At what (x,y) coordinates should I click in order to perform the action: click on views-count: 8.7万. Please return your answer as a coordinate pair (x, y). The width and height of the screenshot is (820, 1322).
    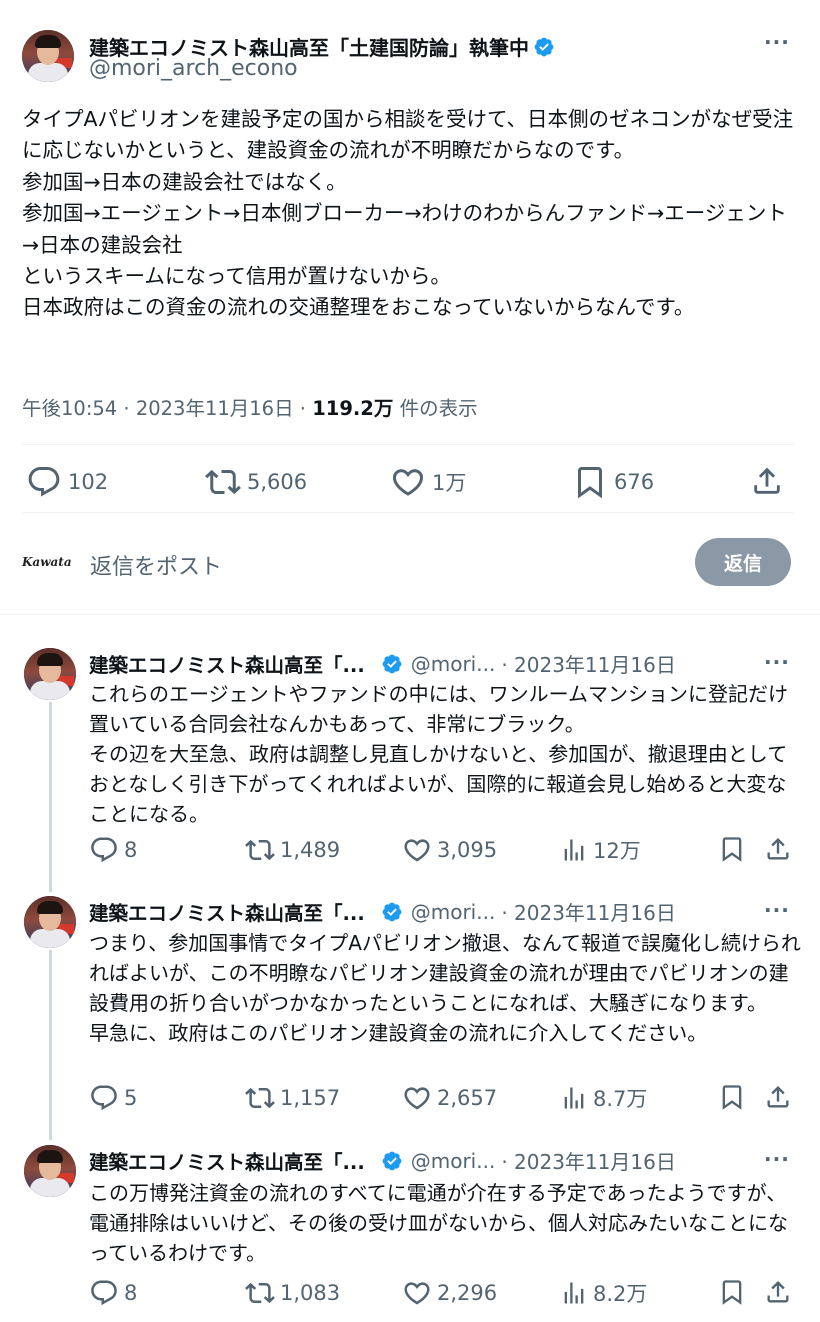
    Looking at the image, I should click on (620, 1099).